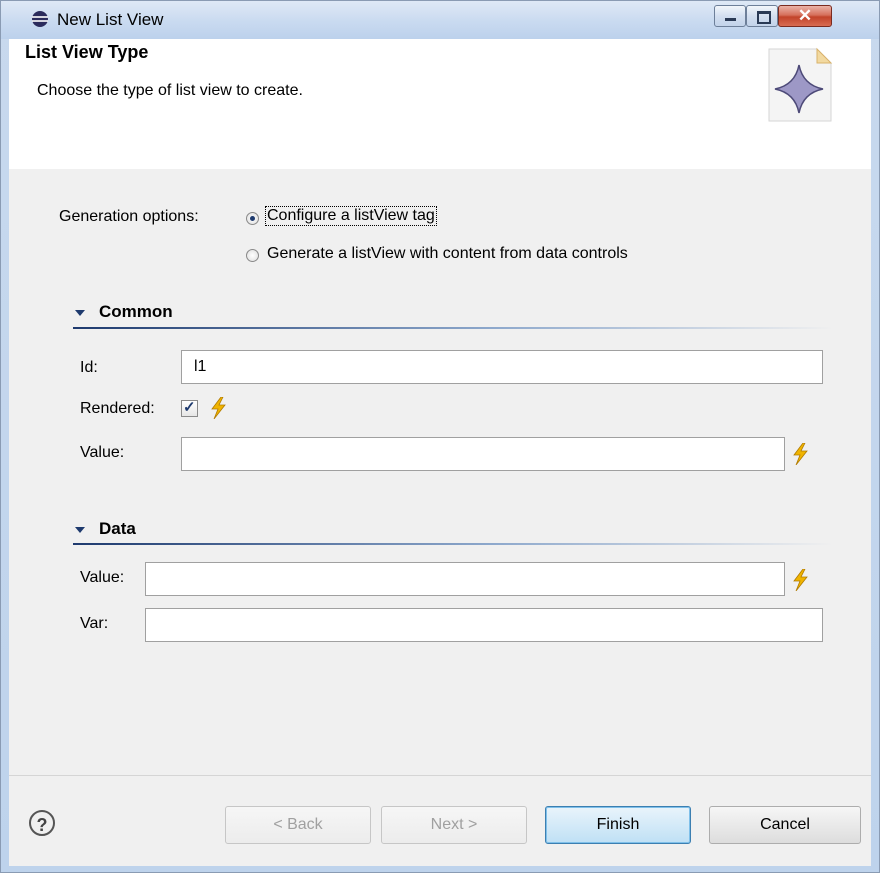 This screenshot has height=873, width=880. What do you see at coordinates (453, 544) in the screenshot?
I see `section-data-separator` at bounding box center [453, 544].